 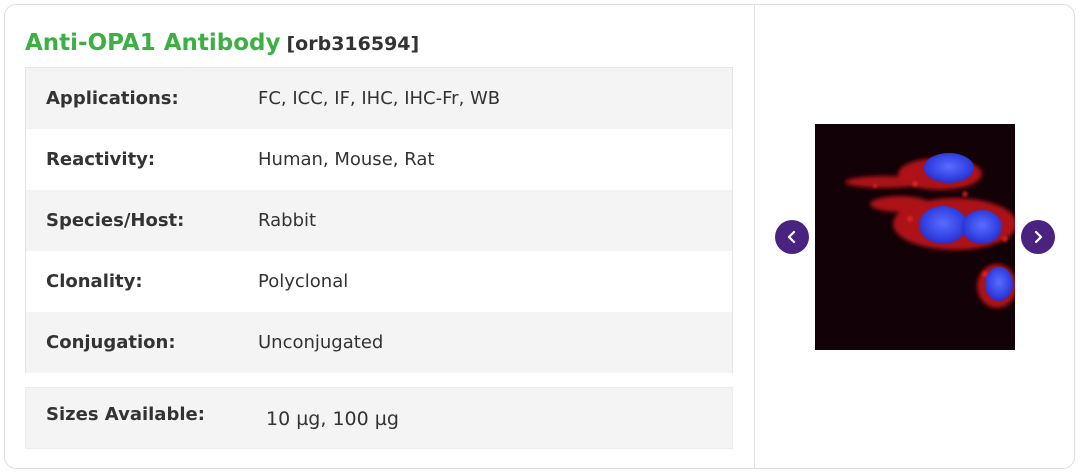 I want to click on product-code: [orb316594], so click(x=353, y=44).